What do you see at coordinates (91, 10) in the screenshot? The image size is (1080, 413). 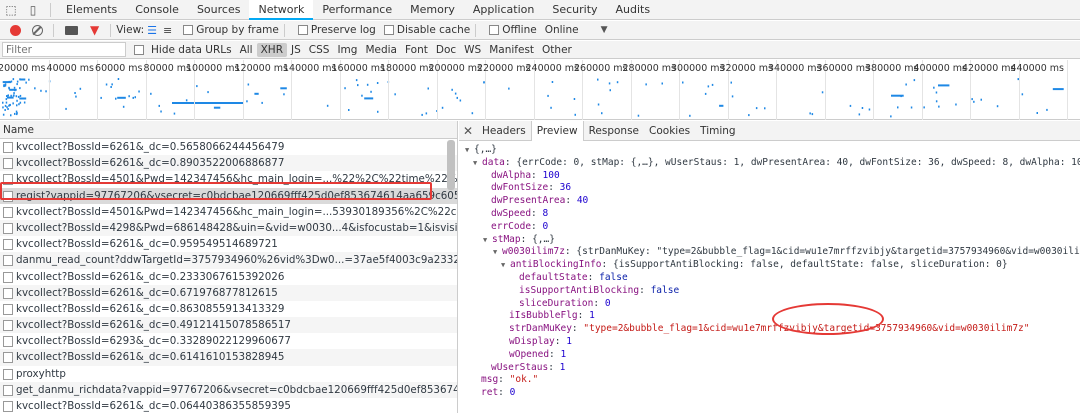 I see `tab-elements: Elements` at bounding box center [91, 10].